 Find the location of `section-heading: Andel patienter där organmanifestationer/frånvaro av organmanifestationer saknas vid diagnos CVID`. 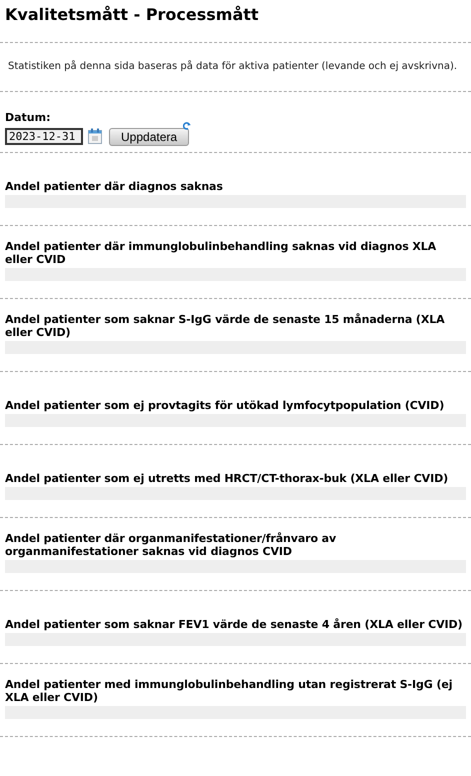

section-heading: Andel patienter där organmanifestationer/frånvaro av organmanifestationer saknas vid diagnos CVID is located at coordinates (171, 545).